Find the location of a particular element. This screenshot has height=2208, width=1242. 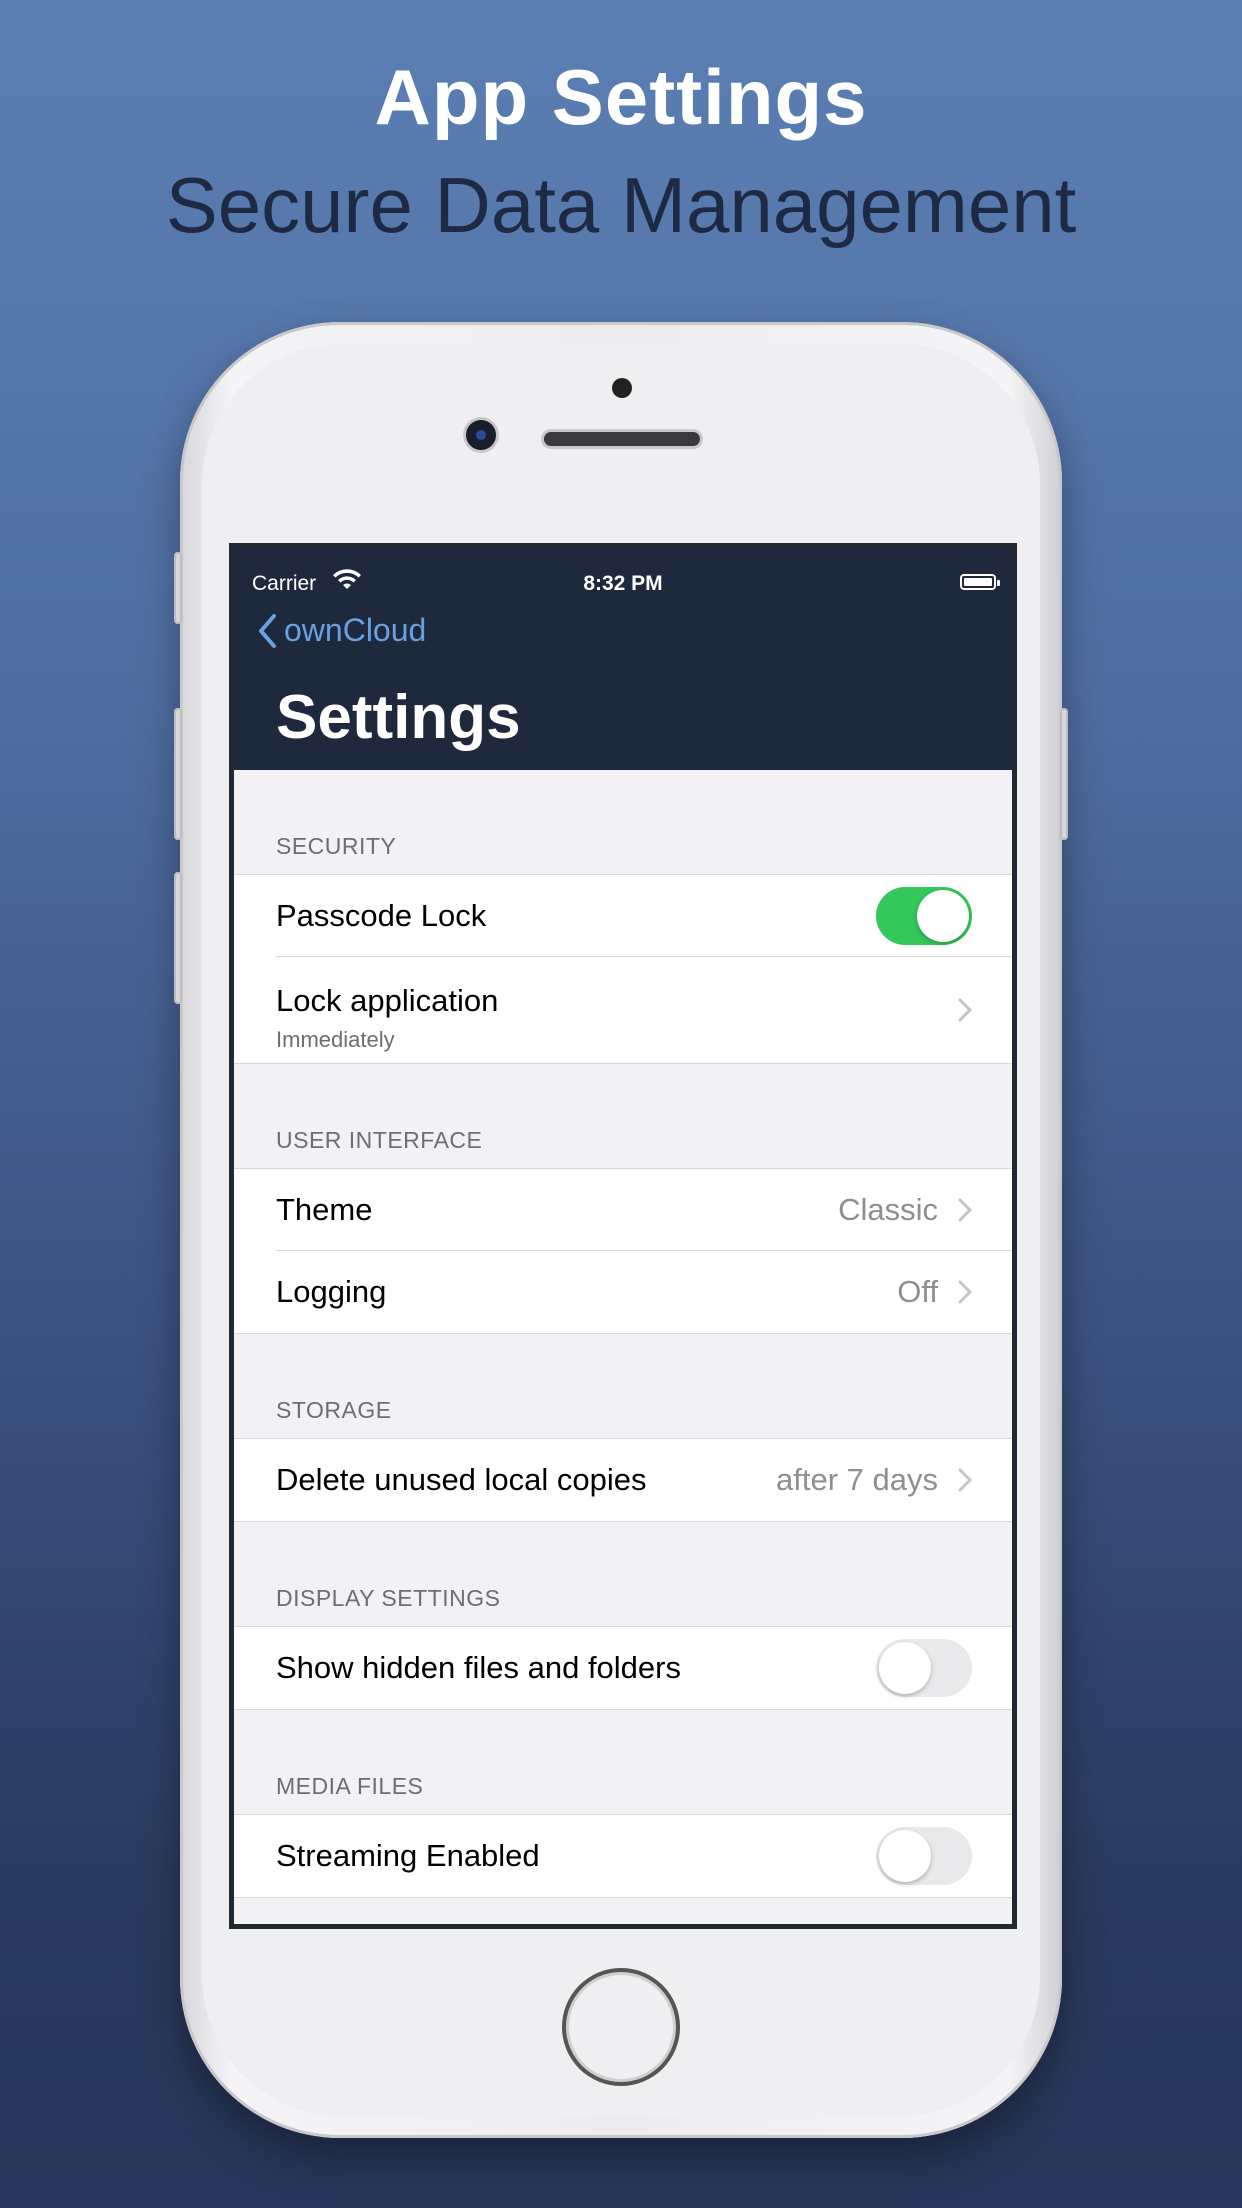

theme-label: Theme is located at coordinates (324, 1209).